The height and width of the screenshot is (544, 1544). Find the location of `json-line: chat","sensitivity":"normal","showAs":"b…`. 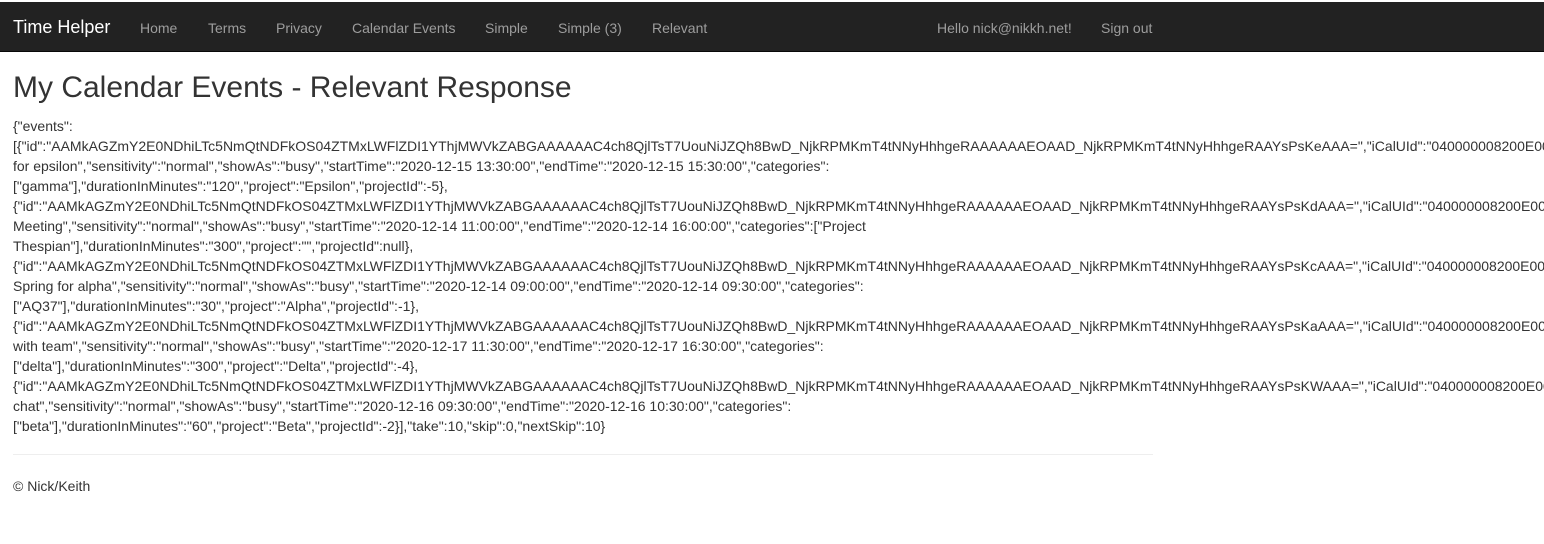

json-line: chat","sensitivity":"normal","showAs":"b… is located at coordinates (402, 406).